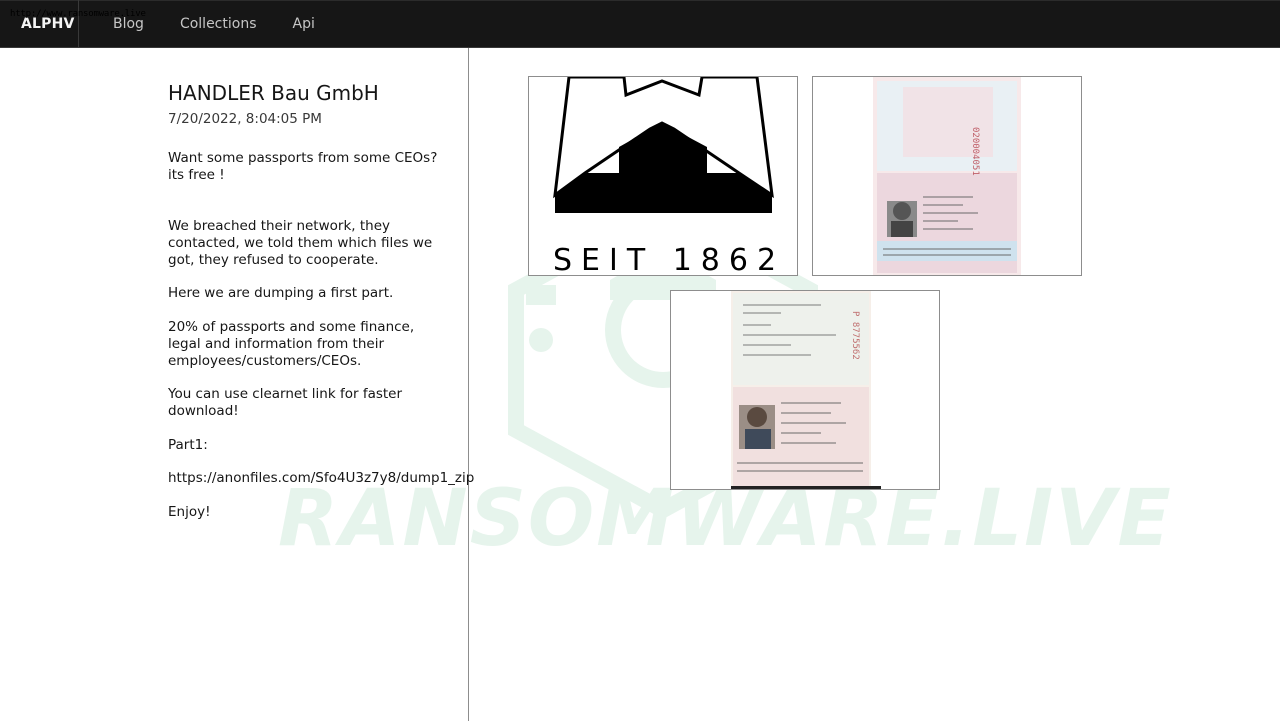 The width and height of the screenshot is (1280, 721). I want to click on gallery-image-passport-1: 020004051, so click(947, 176).